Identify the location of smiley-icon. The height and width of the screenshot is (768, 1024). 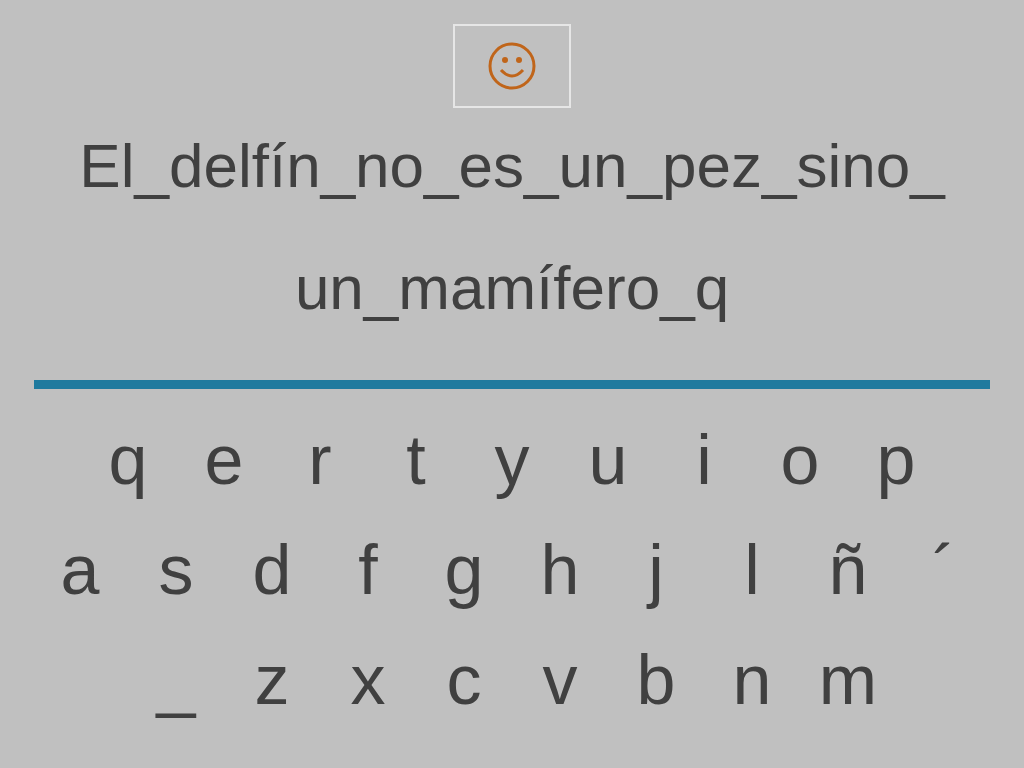
(512, 66).